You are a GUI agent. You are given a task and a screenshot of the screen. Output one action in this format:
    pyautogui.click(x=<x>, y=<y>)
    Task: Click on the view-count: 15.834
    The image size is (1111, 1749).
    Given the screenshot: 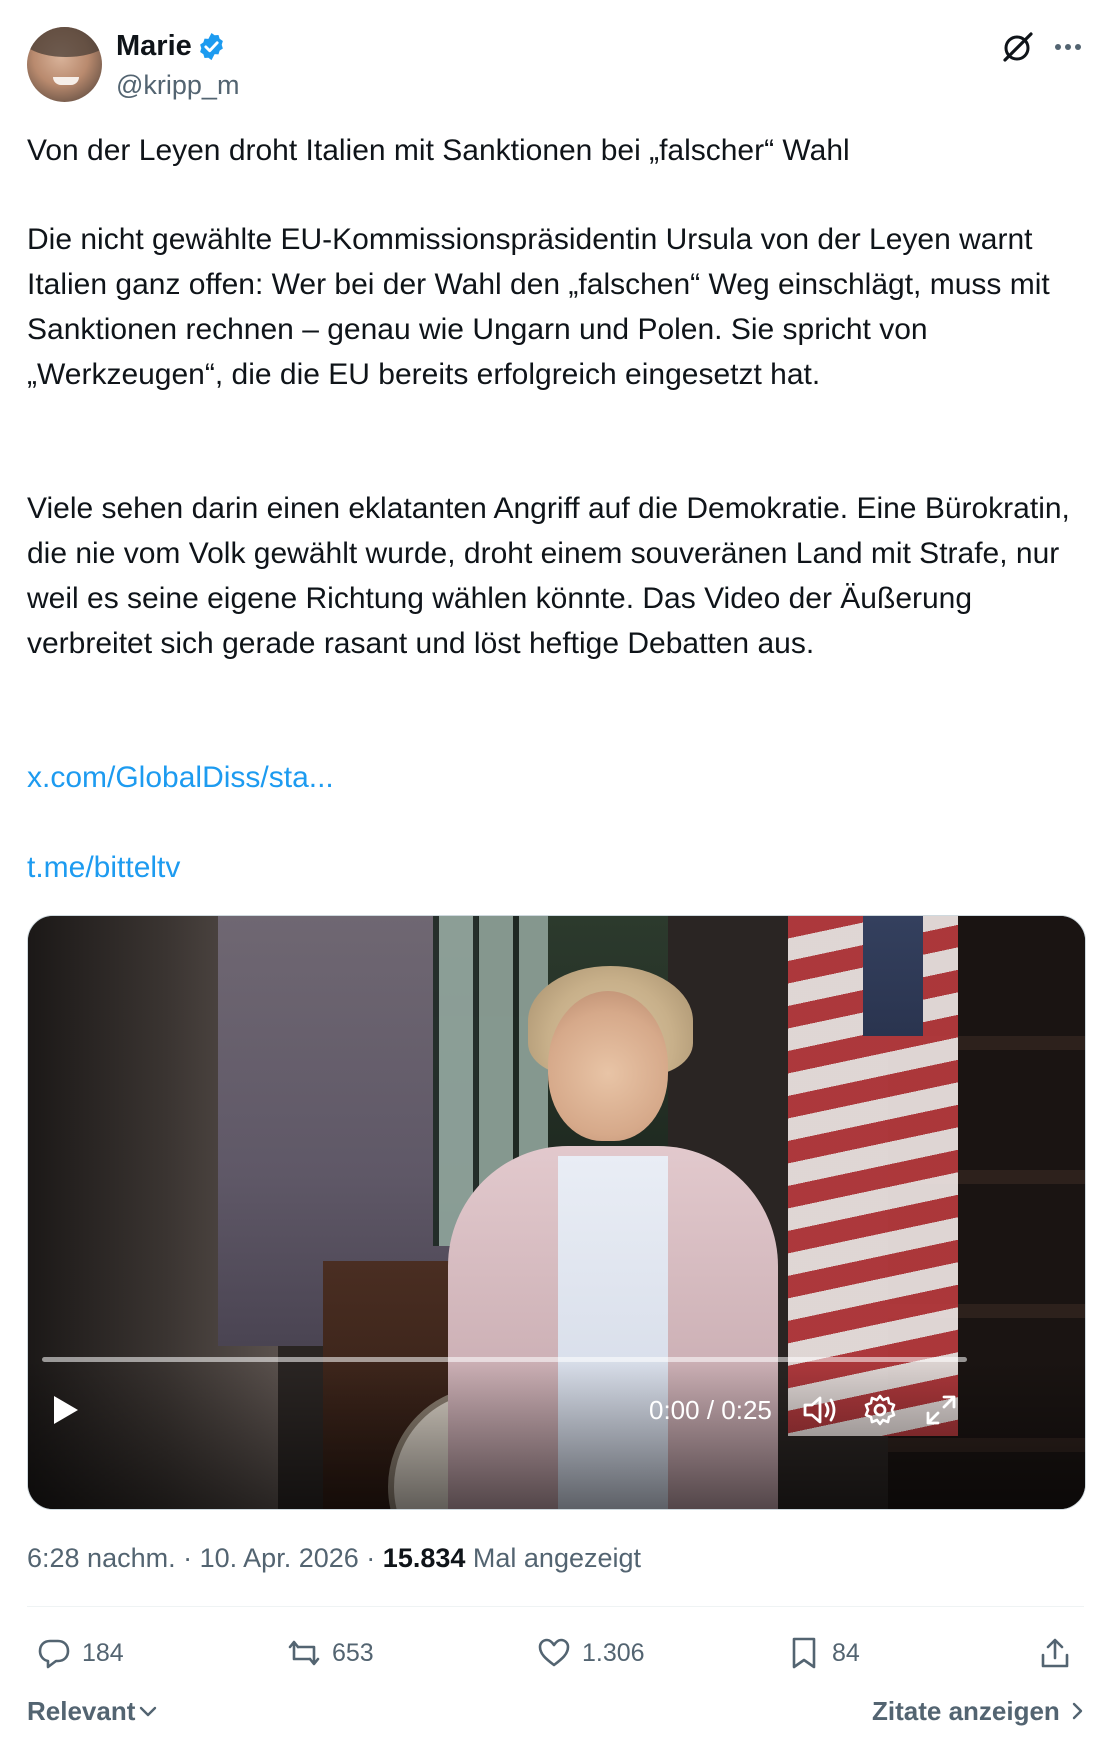 What is the action you would take?
    pyautogui.click(x=424, y=1558)
    